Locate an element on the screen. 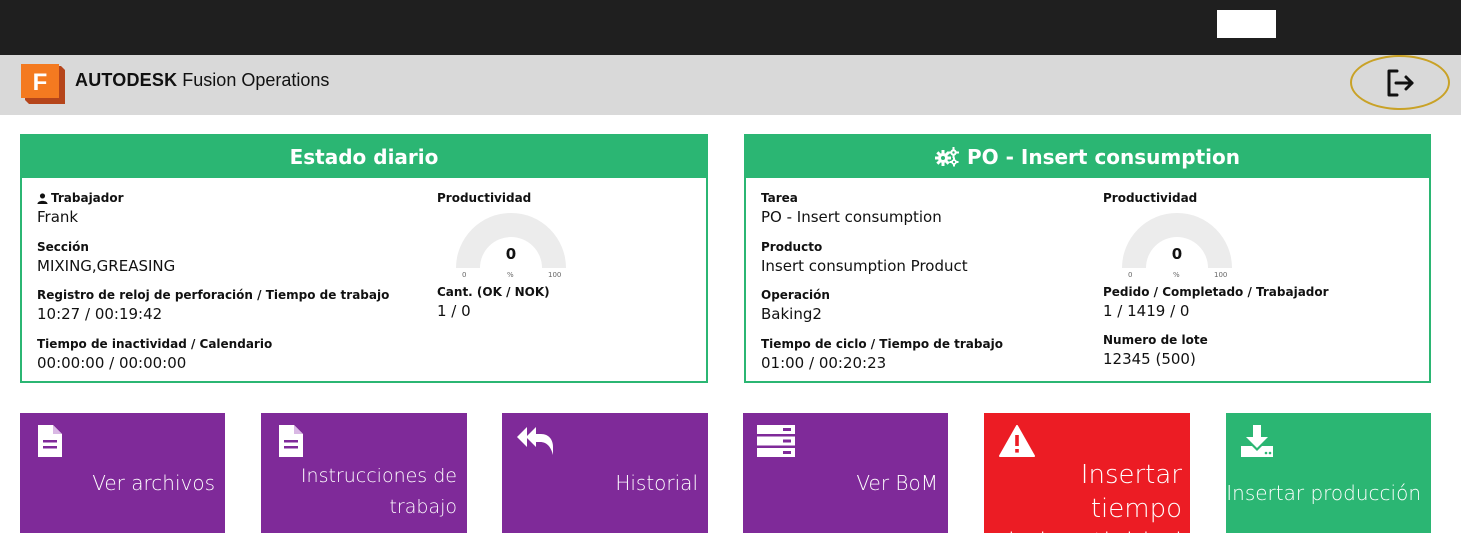 The width and height of the screenshot is (1461, 560). work-instructions-button: Instrucciones de trabajo is located at coordinates (364, 473).